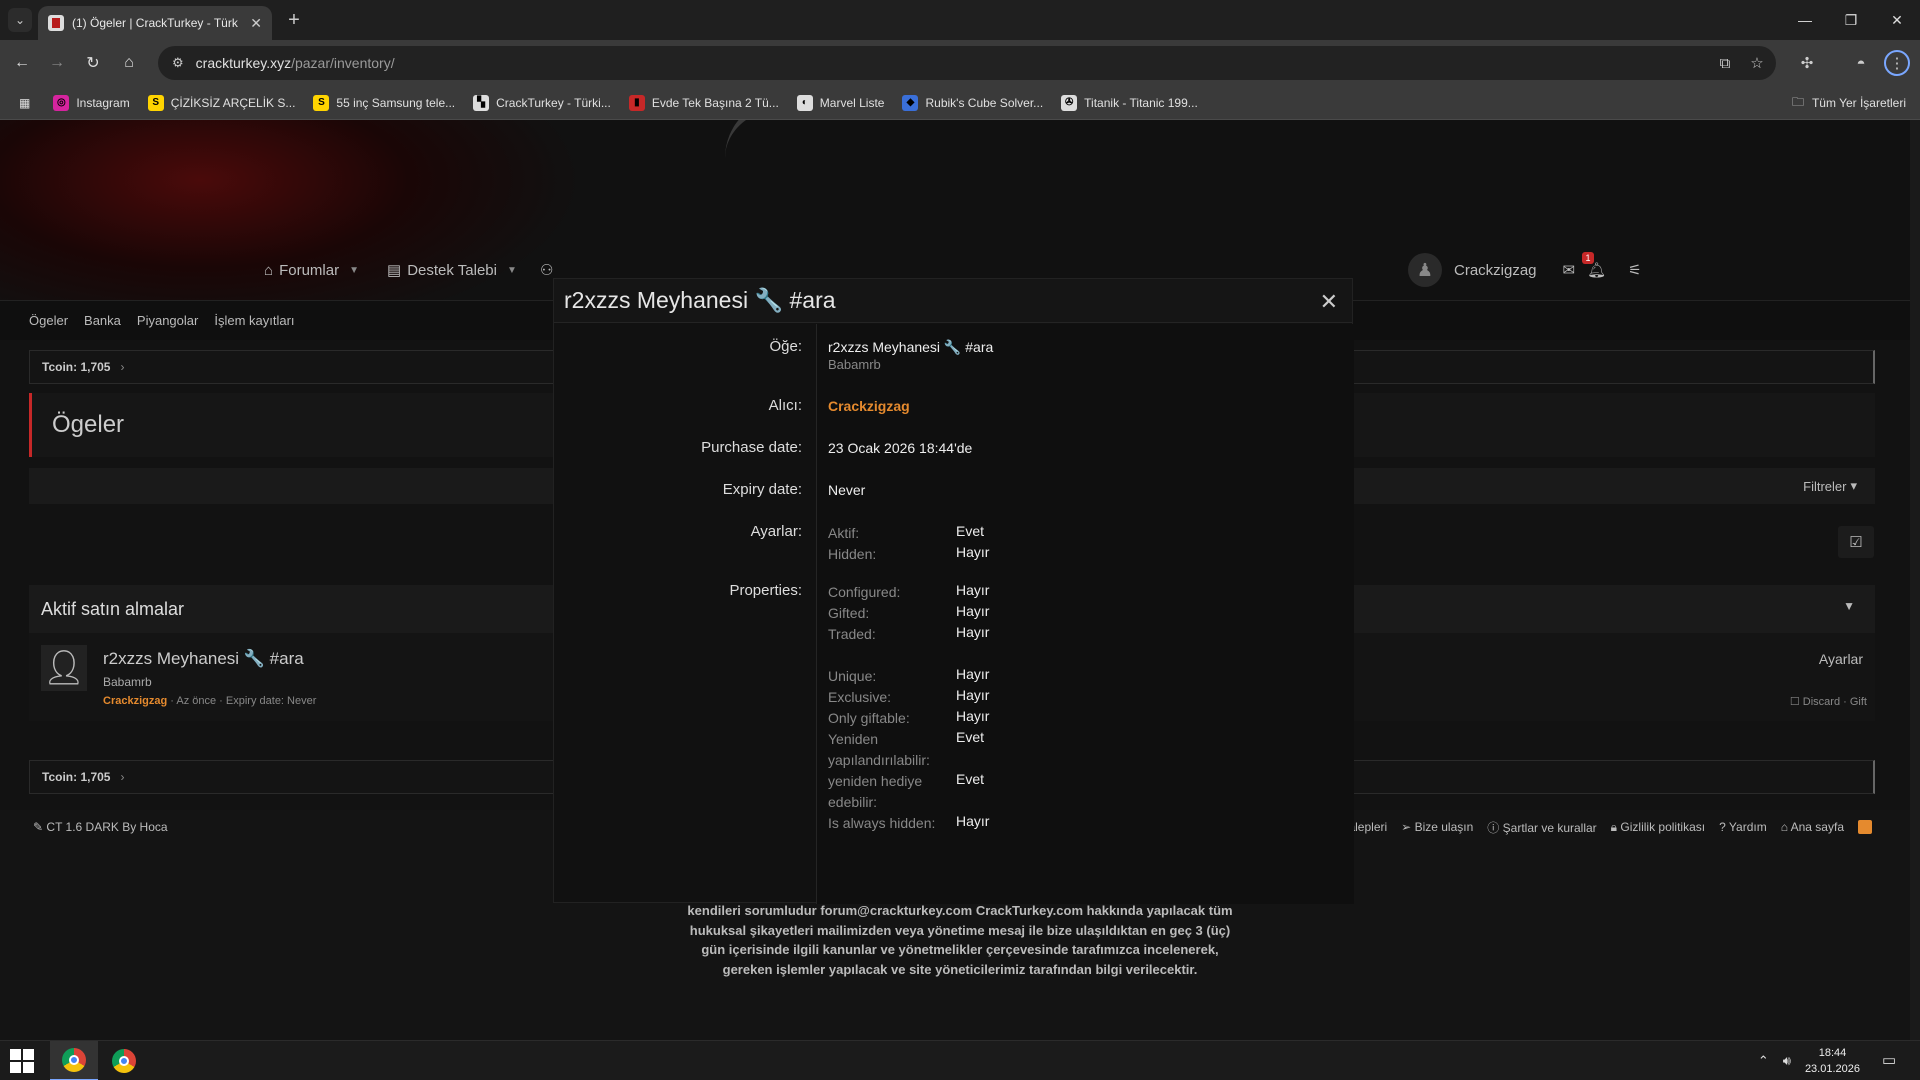  Describe the element at coordinates (22, 1061) in the screenshot. I see `windows-start-icon` at that location.